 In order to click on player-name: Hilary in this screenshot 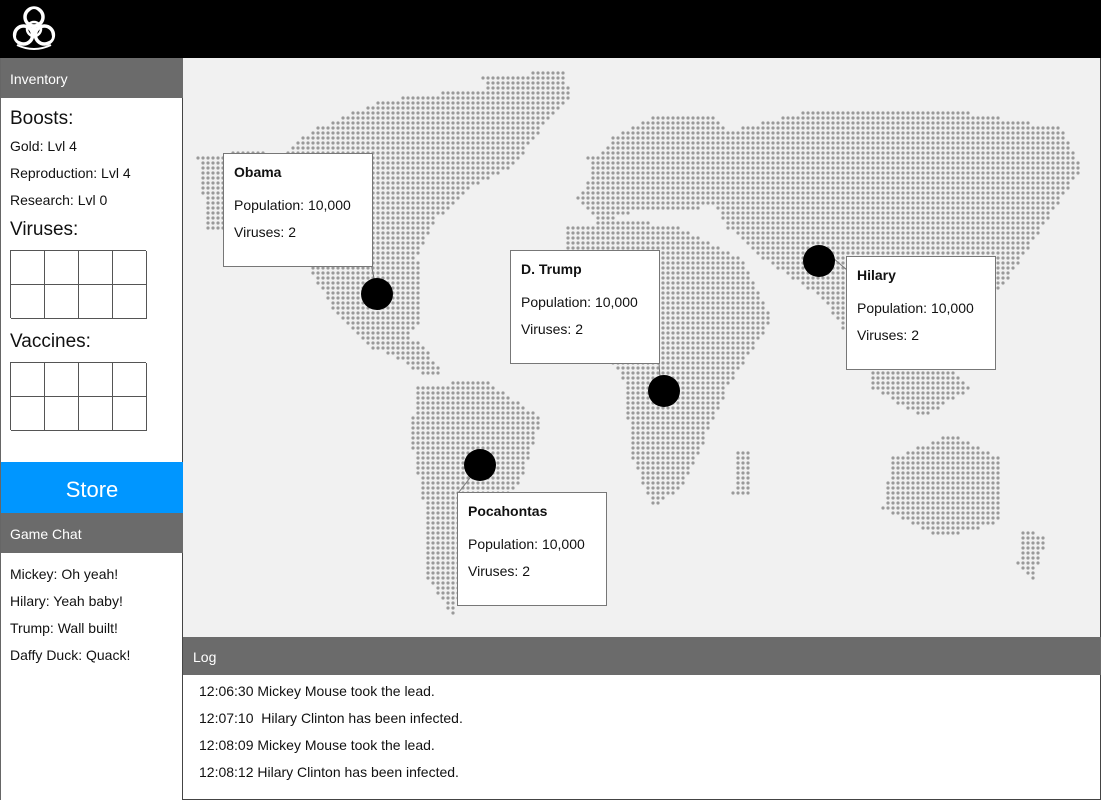, I will do `click(876, 275)`.